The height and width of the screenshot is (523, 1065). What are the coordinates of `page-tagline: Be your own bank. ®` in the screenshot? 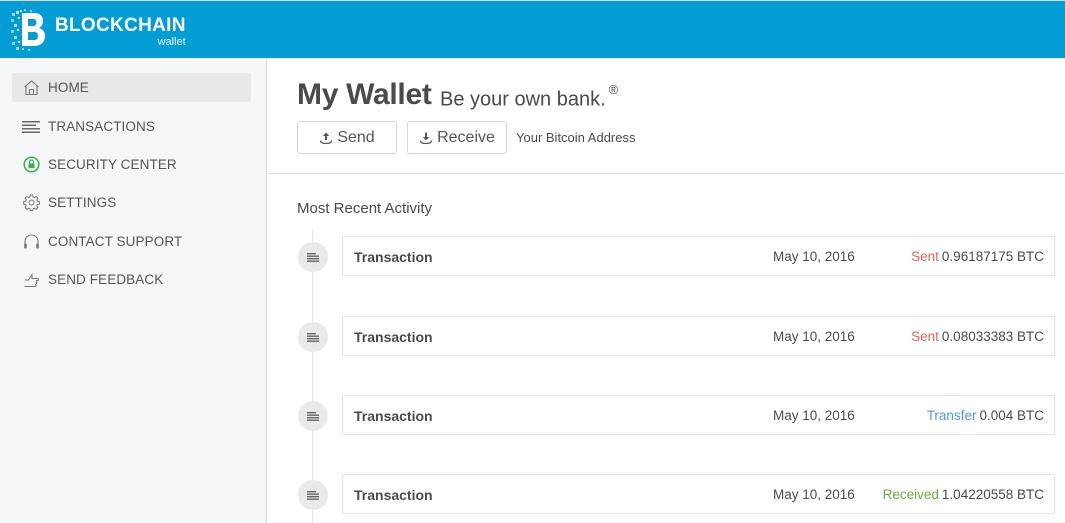 It's located at (529, 97).